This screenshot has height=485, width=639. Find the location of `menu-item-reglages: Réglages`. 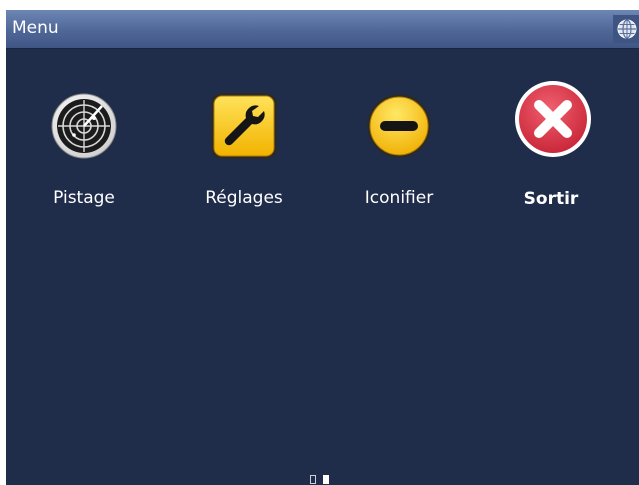

menu-item-reglages: Réglages is located at coordinates (244, 162).